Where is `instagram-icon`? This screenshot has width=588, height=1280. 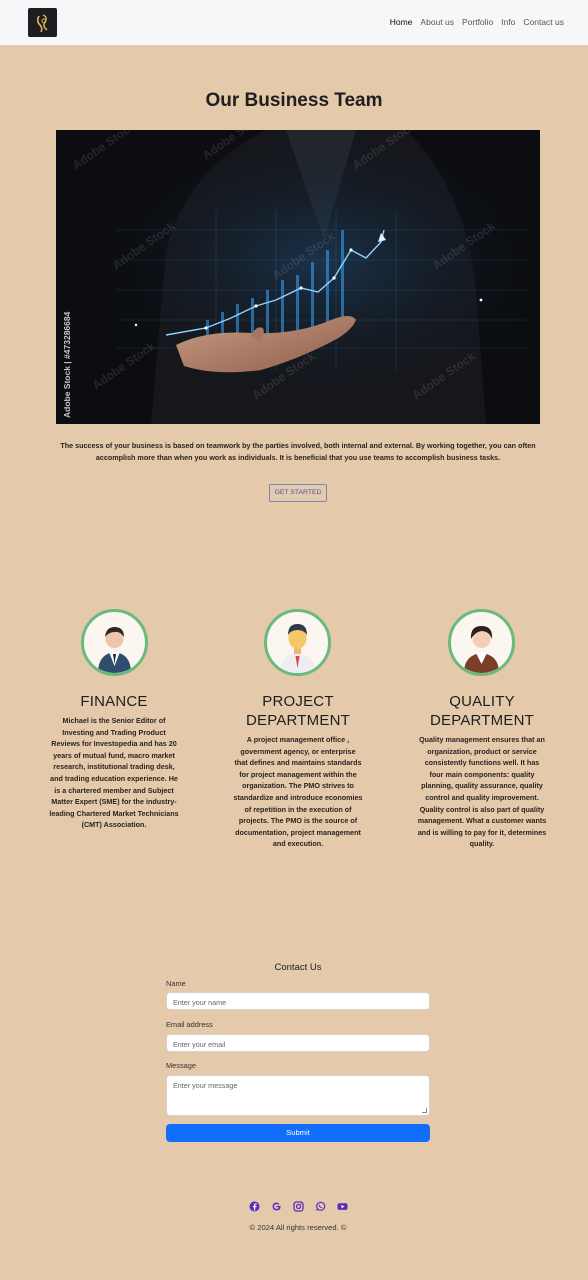
instagram-icon is located at coordinates (298, 1205).